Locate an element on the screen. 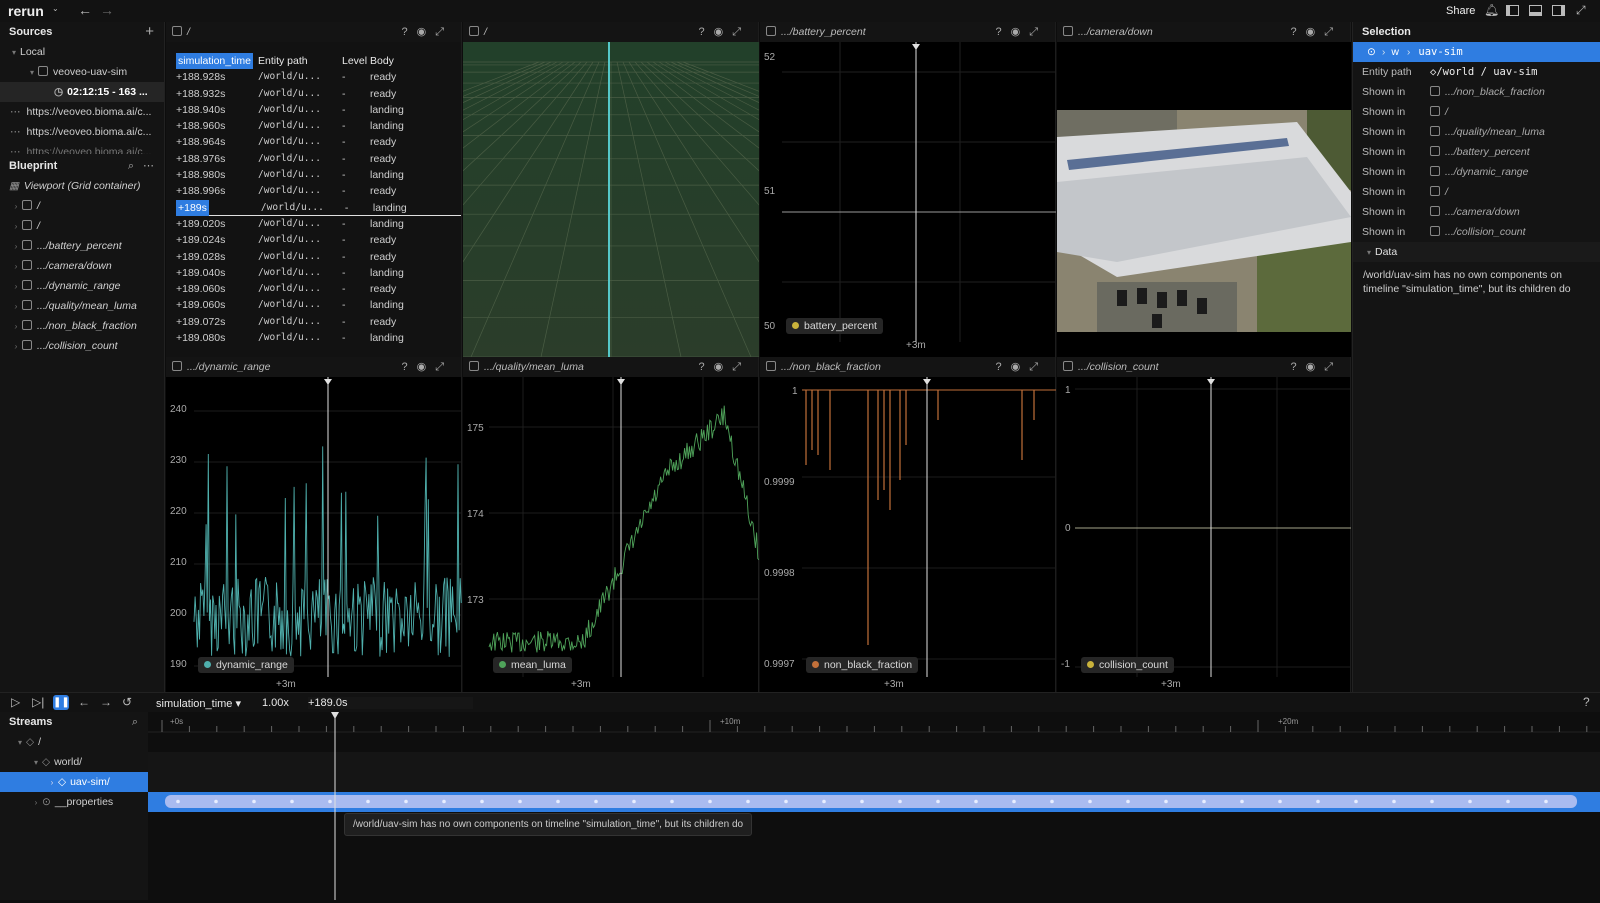 Image resolution: width=1600 pixels, height=903 pixels. shown-in-row: Shown in .../quality/mean_luma is located at coordinates (1476, 132).